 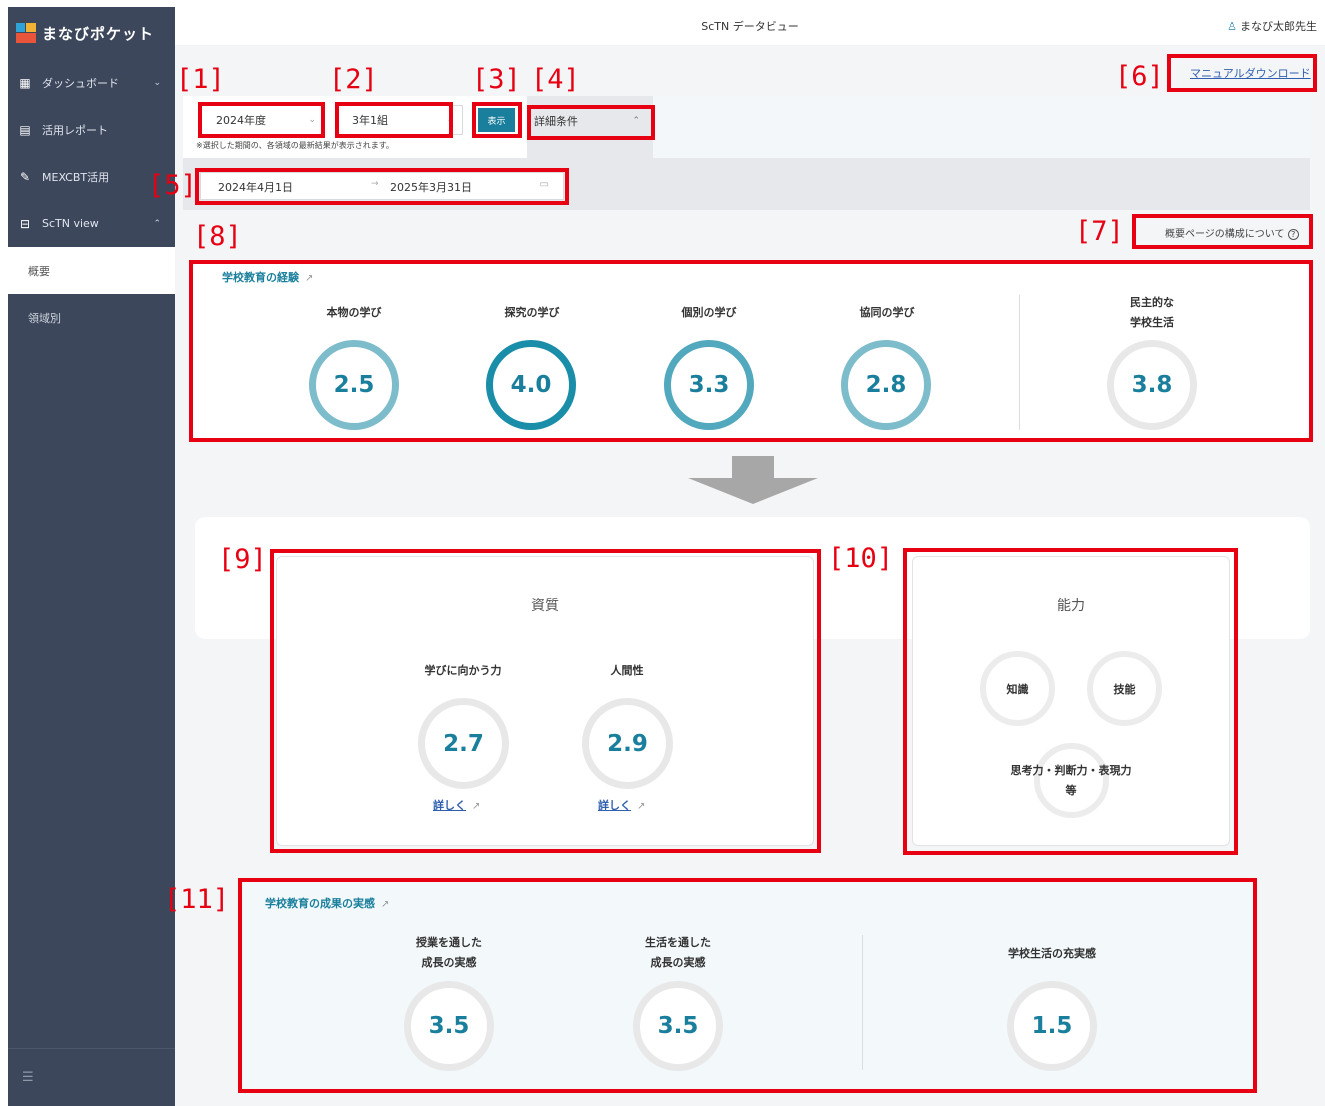 What do you see at coordinates (1139, 76) in the screenshot?
I see `marker-label-6: [6]` at bounding box center [1139, 76].